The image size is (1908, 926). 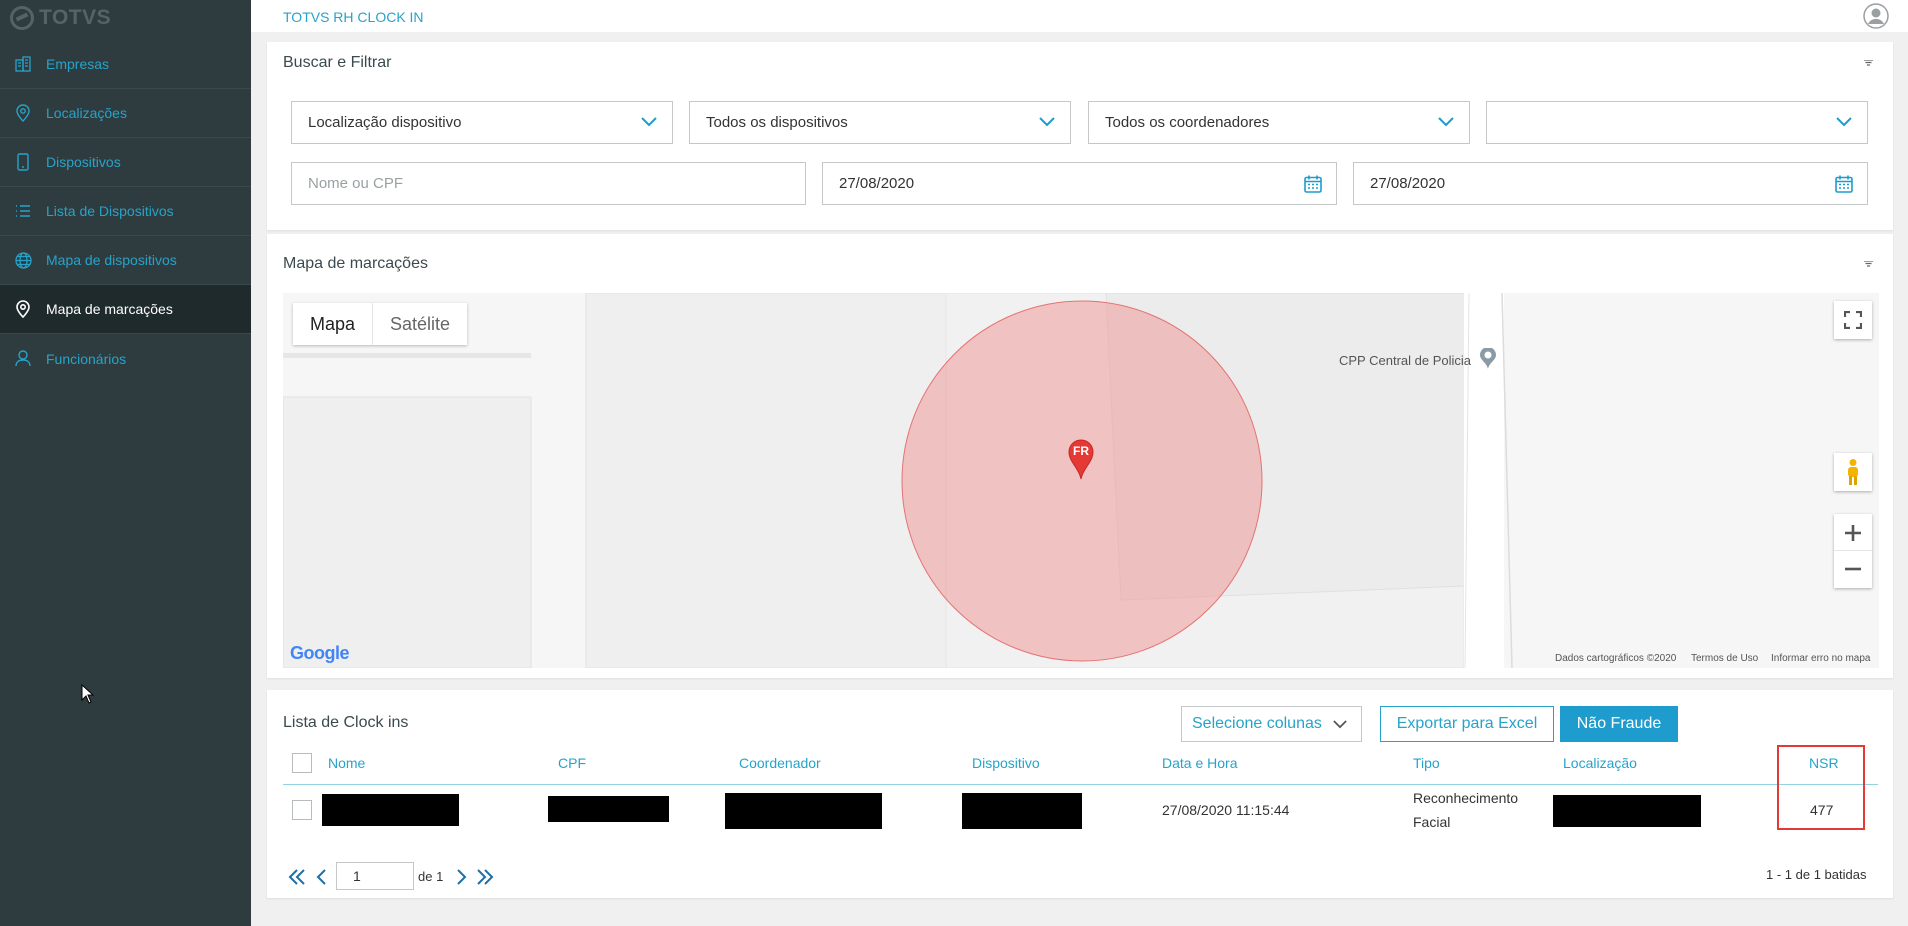 I want to click on street-view-pegman, so click(x=1853, y=472).